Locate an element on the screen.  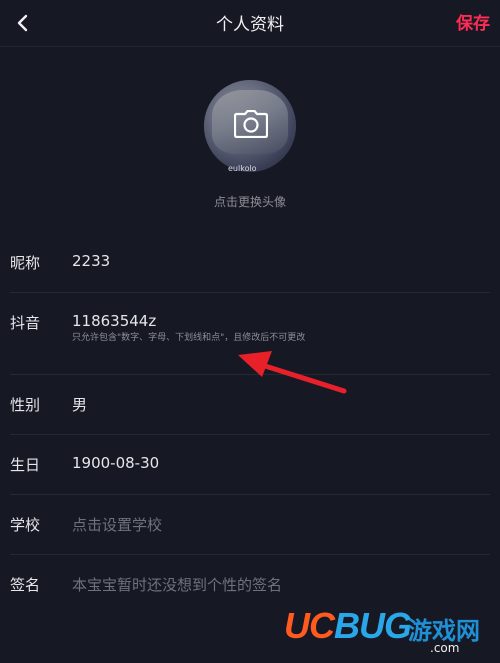
birthday-row: 生日 1900-08-30 is located at coordinates (250, 464).